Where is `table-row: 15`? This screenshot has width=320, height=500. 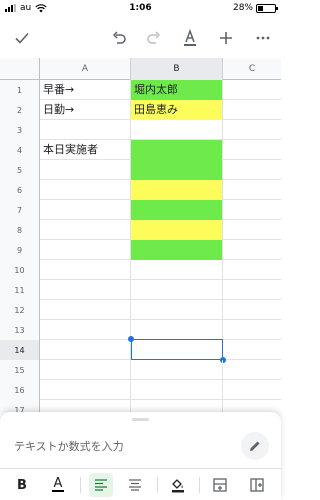 table-row: 15 is located at coordinates (140, 370).